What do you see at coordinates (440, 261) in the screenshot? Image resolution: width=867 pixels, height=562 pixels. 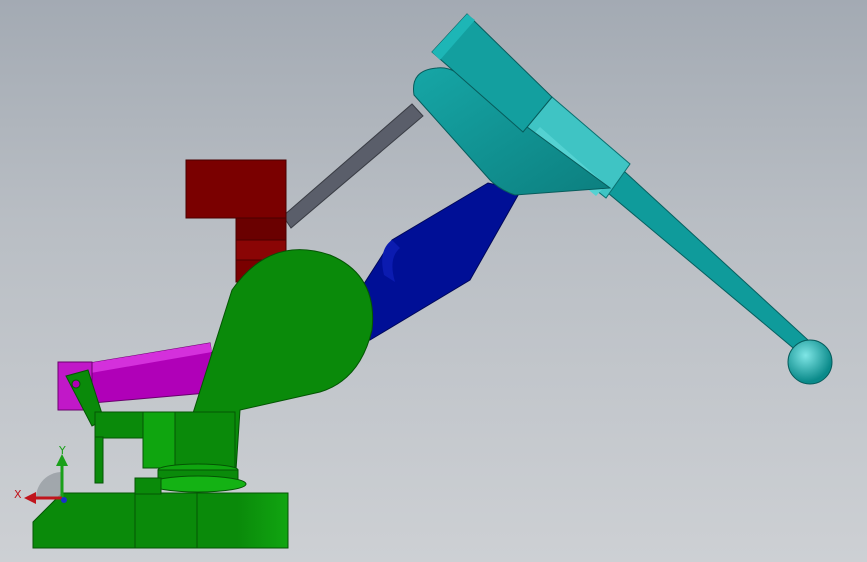 I see `lower-link` at bounding box center [440, 261].